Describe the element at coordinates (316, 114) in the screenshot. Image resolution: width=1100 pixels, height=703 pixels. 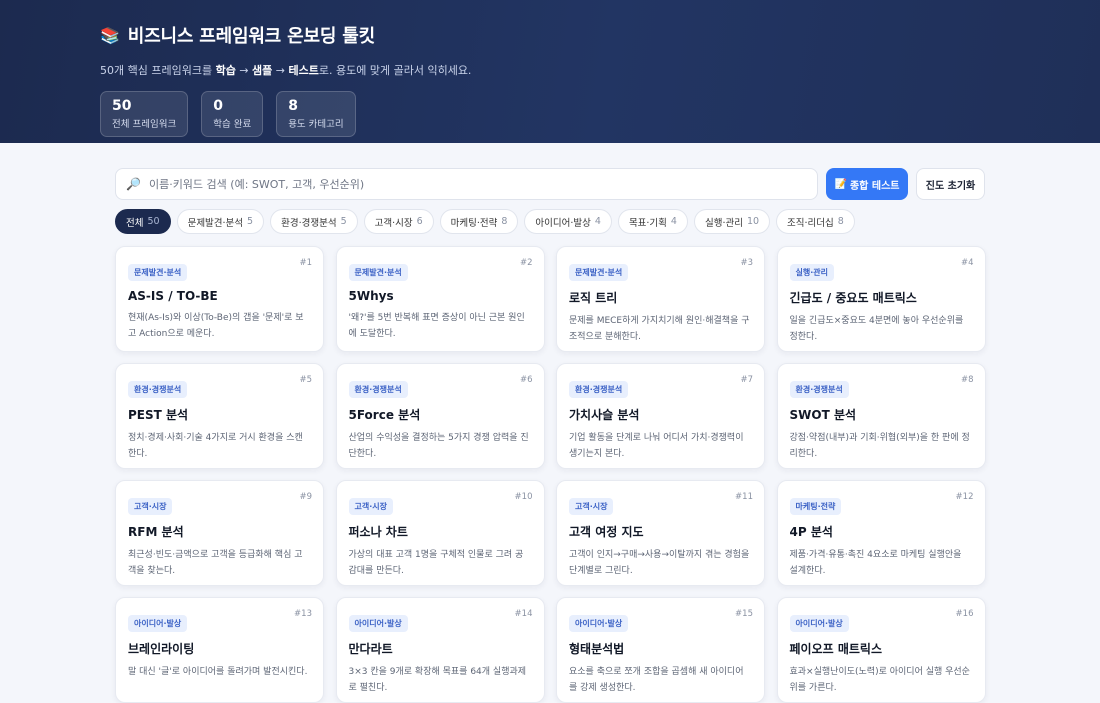
I see `stat-categories: 8 용도 카테고리` at that location.